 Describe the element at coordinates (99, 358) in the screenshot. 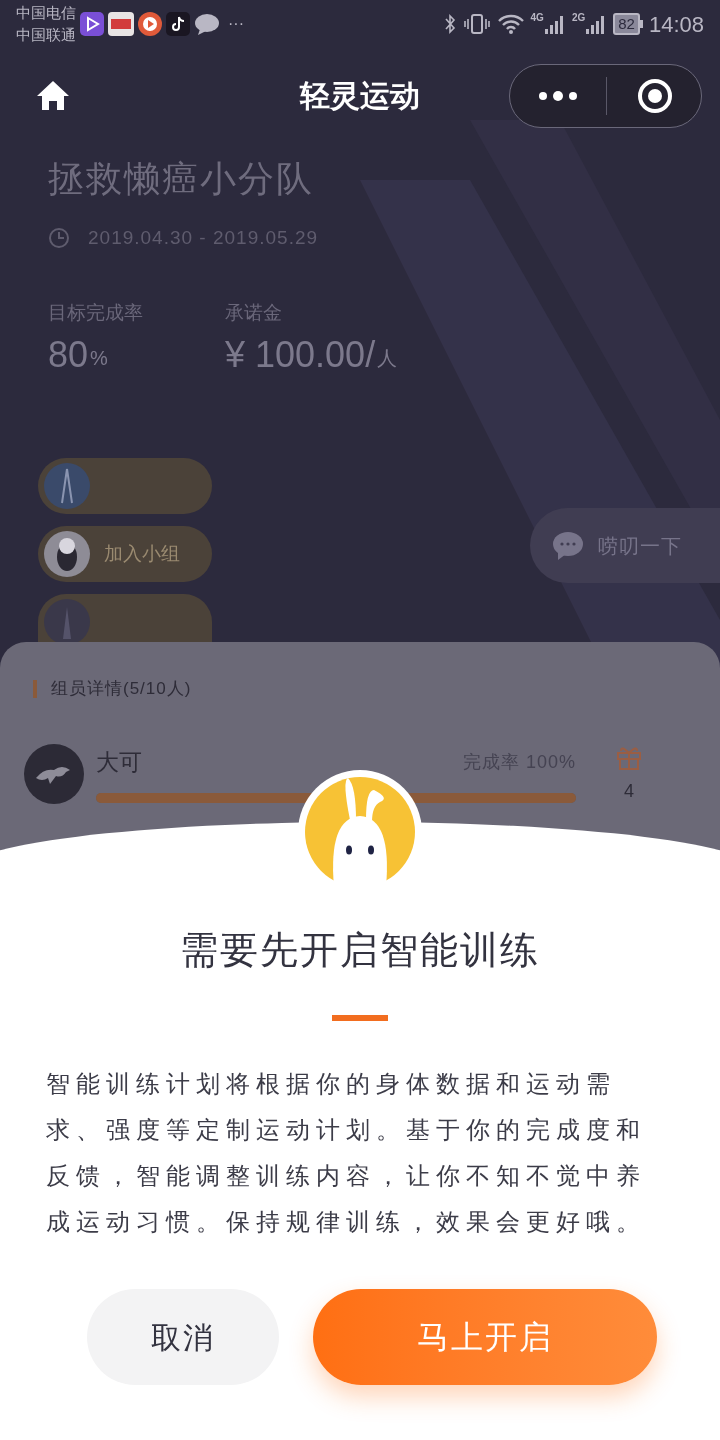

I see `stat-unit: %` at that location.